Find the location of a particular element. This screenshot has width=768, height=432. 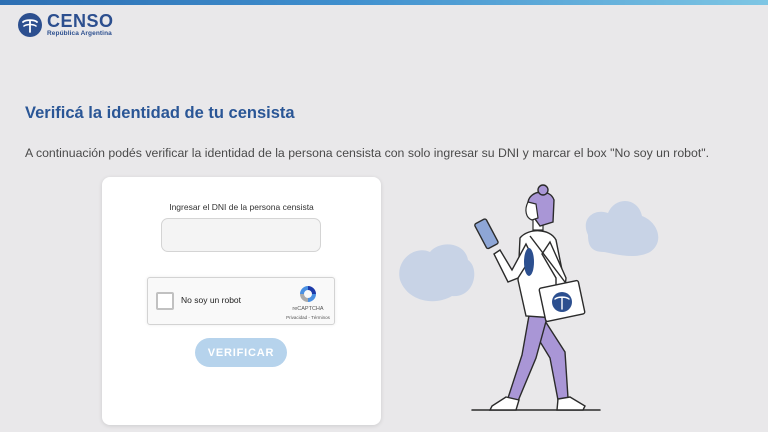

recaptcha-label: No soy un robot is located at coordinates (211, 300).